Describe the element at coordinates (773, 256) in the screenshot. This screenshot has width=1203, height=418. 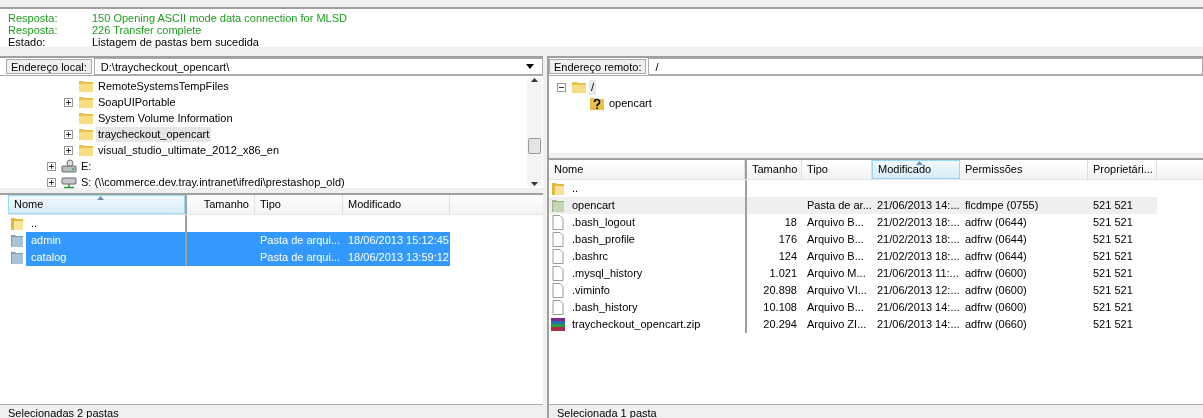
I see `table-cell: 124` at that location.